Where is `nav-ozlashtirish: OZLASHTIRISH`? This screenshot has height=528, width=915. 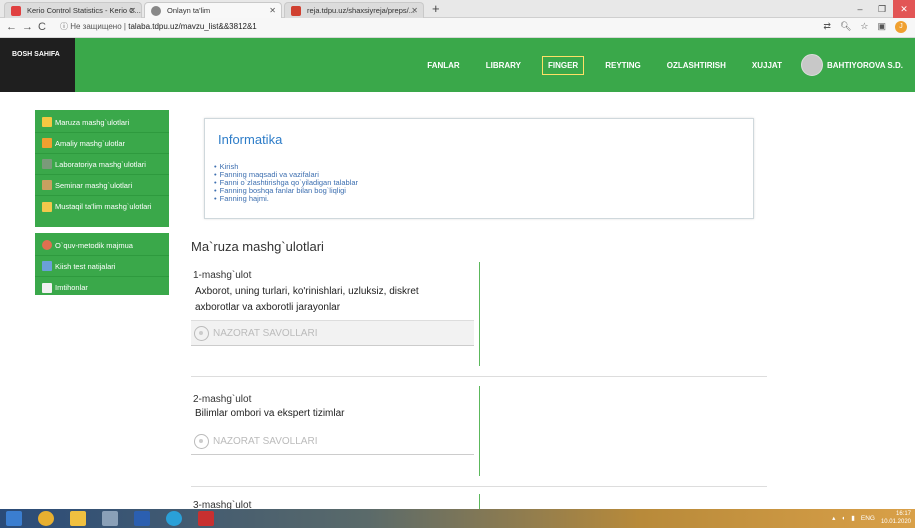 nav-ozlashtirish: OZLASHTIRISH is located at coordinates (696, 65).